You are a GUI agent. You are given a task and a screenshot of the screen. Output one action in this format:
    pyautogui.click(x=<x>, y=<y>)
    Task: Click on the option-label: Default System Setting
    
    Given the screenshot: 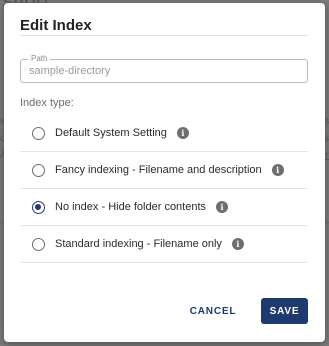 What is the action you would take?
    pyautogui.click(x=111, y=133)
    